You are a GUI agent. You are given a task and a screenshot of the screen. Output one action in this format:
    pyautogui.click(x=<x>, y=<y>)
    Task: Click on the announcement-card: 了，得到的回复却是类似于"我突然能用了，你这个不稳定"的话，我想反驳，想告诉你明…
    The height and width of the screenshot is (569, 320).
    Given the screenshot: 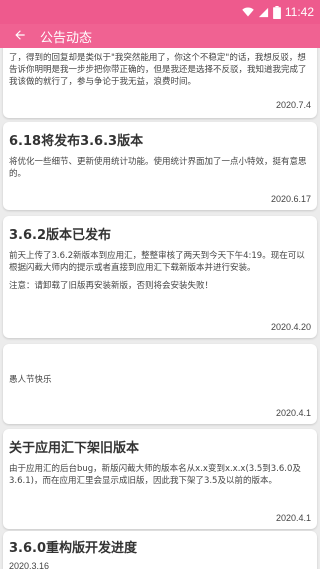 What is the action you would take?
    pyautogui.click(x=160, y=83)
    